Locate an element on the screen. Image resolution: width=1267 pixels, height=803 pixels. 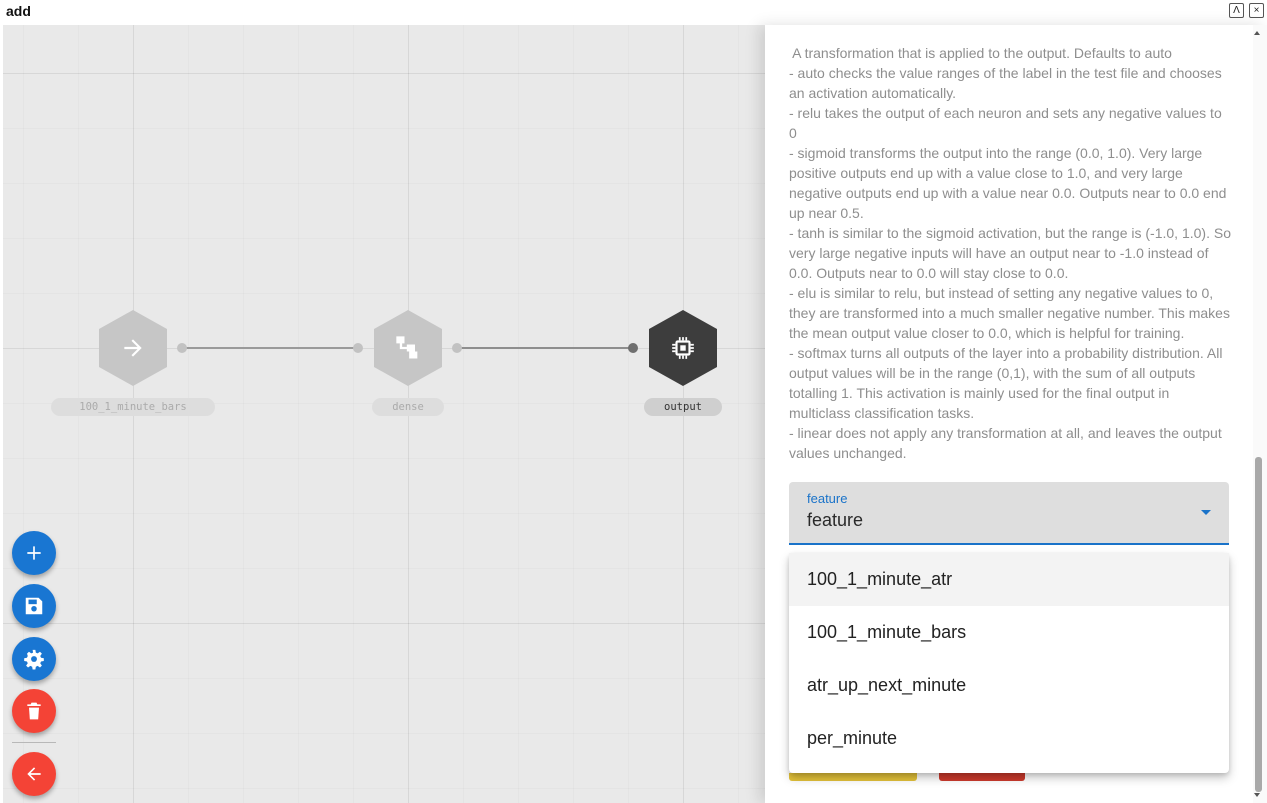
delete-button is located at coordinates (34, 711).